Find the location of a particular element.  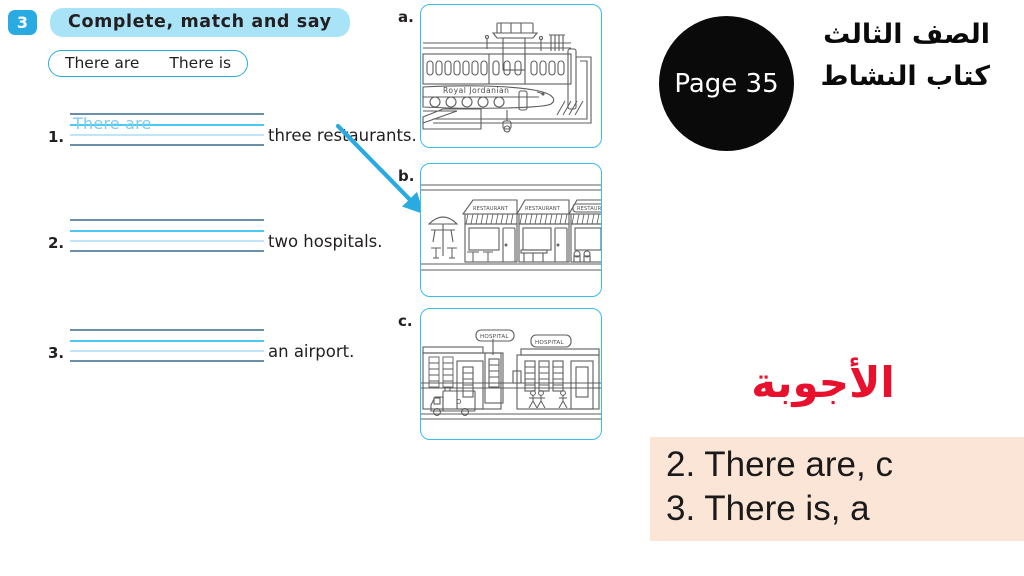

word-bank: There are There is is located at coordinates (148, 63).